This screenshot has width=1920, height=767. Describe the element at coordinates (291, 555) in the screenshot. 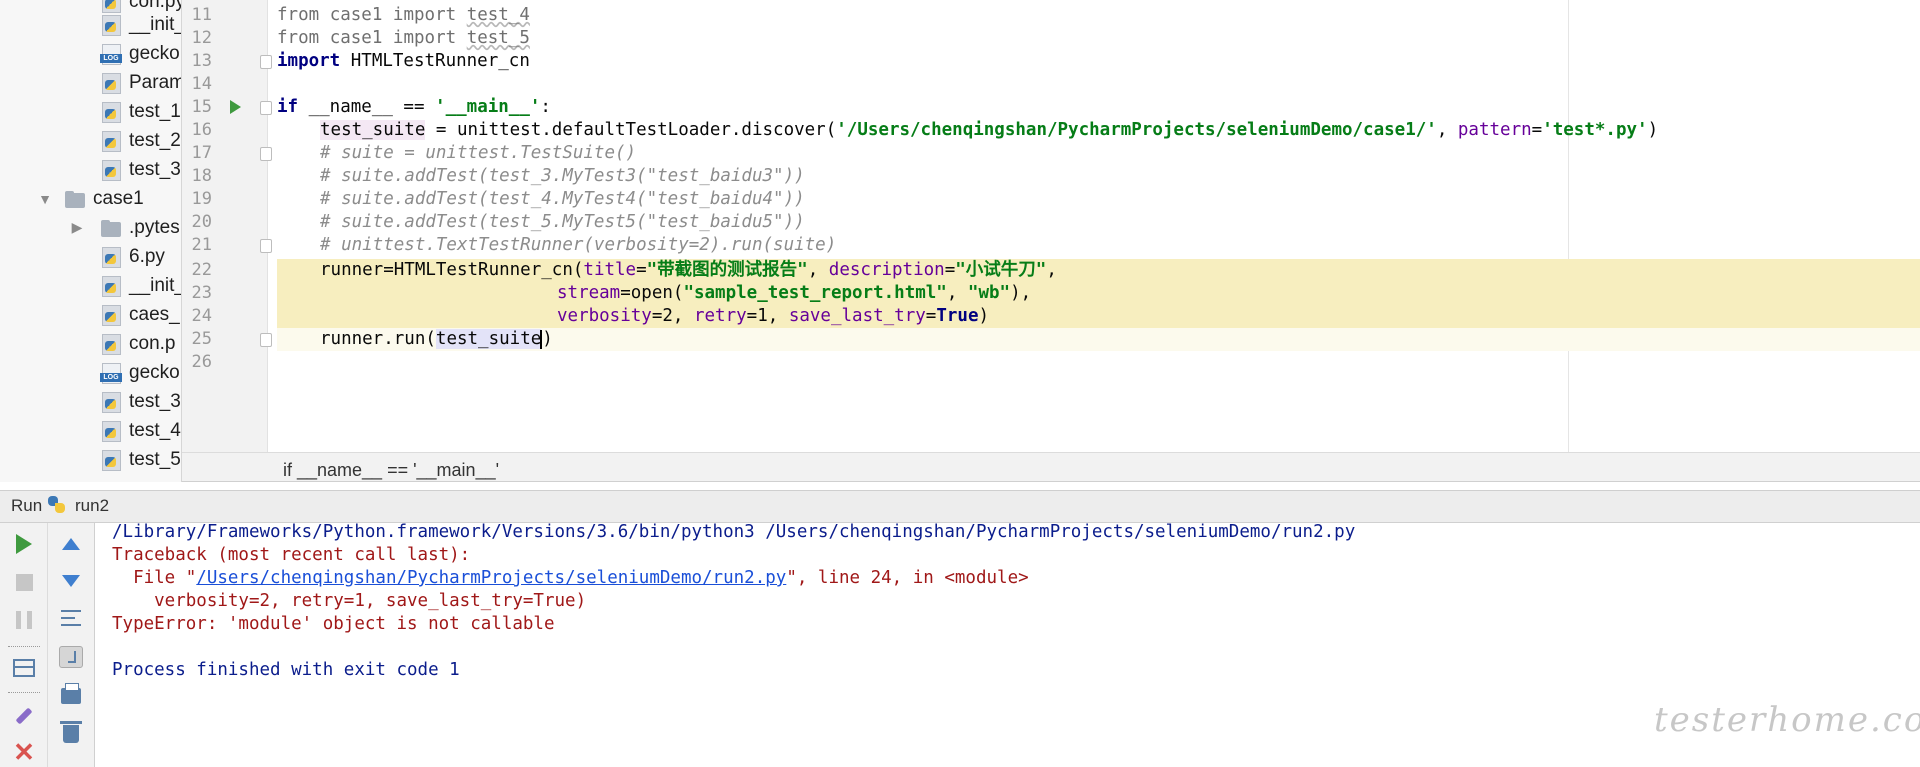

I see `console-traceback-header: Traceback (most recent call last):` at that location.